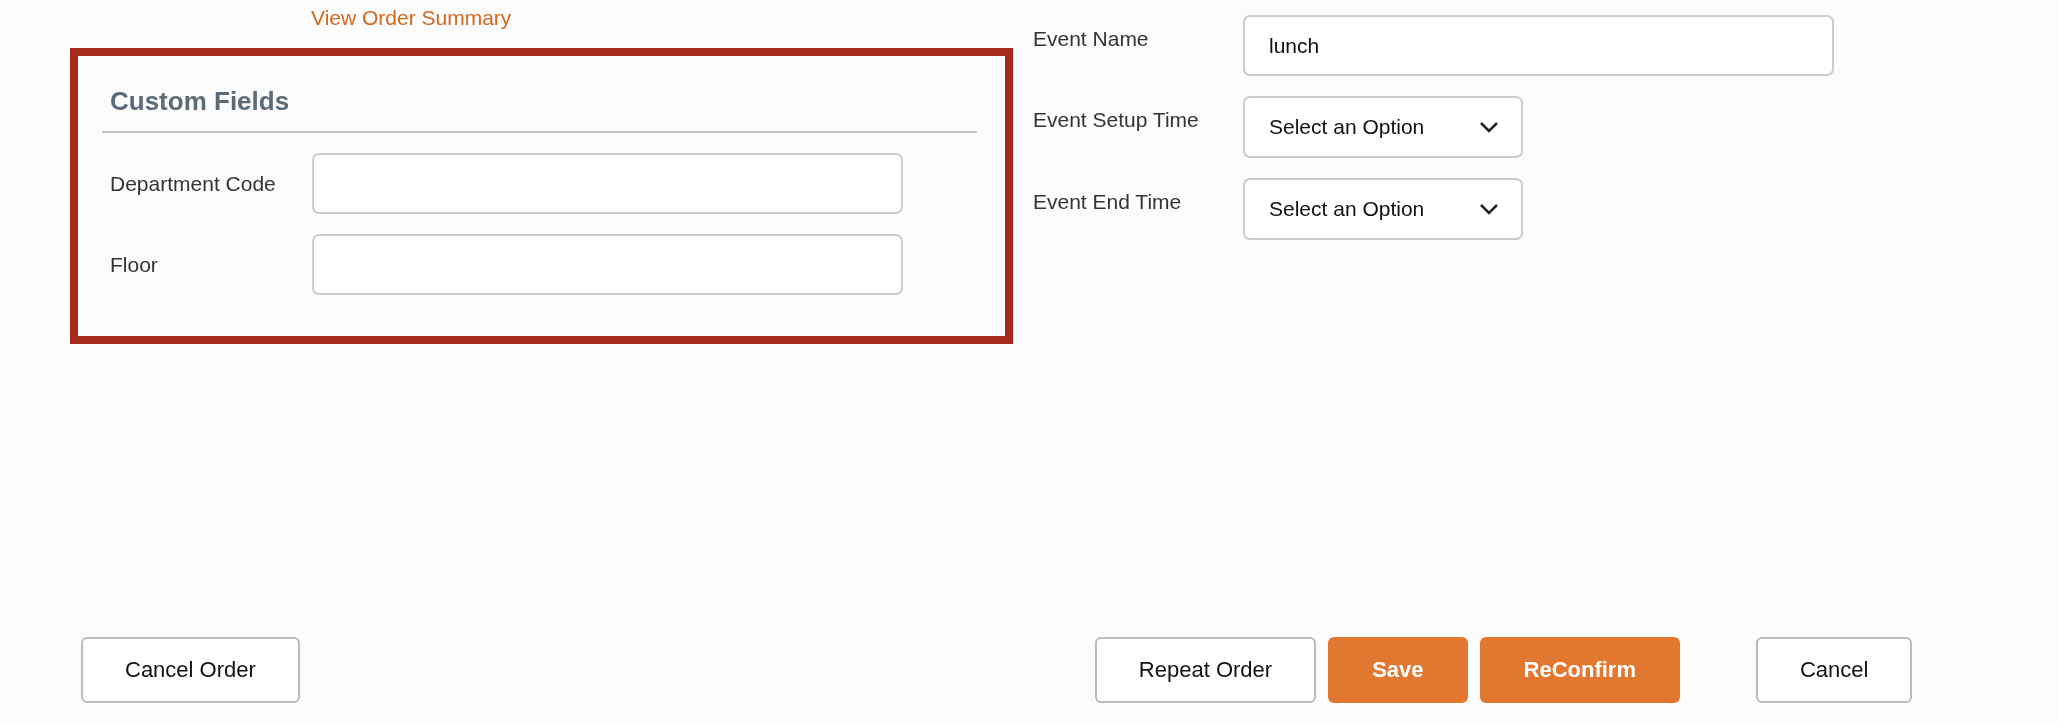 The width and height of the screenshot is (2058, 726). Describe the element at coordinates (134, 264) in the screenshot. I see `field-label: Floor` at that location.